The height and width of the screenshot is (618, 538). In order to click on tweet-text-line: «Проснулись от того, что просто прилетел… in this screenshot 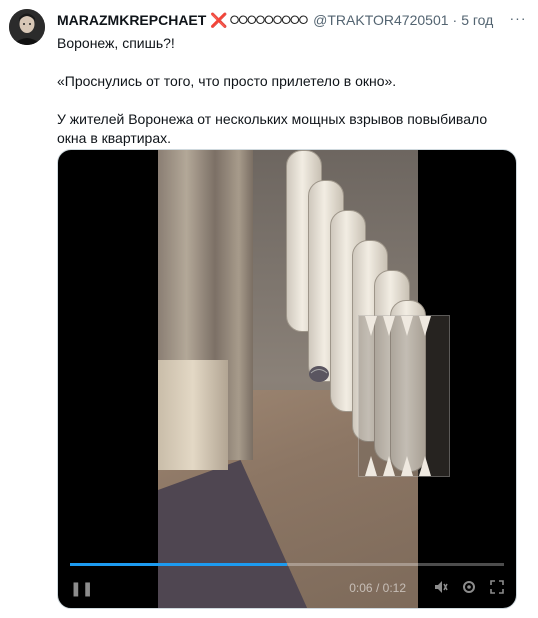, I will do `click(227, 81)`.